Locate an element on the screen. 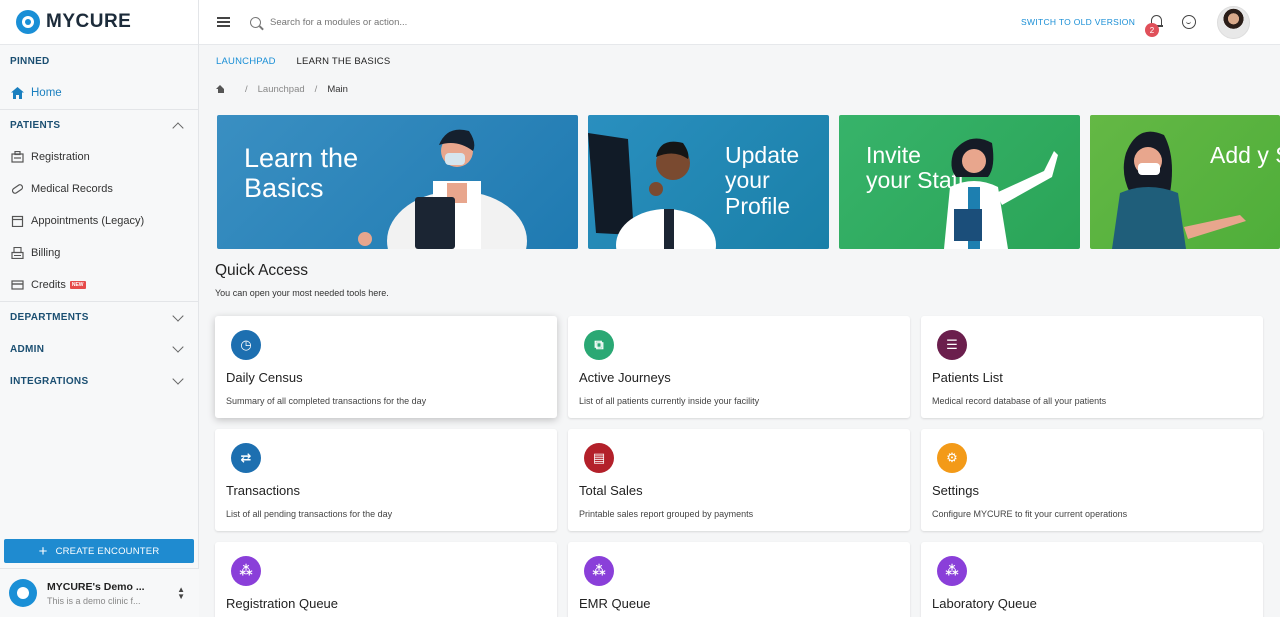 Image resolution: width=1280 pixels, height=617 pixels. sales-icon: ▤ is located at coordinates (599, 458).